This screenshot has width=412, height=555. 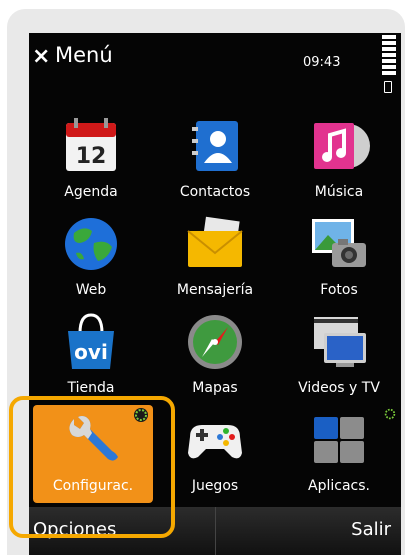 I want to click on app-contactos: Contactos, so click(x=215, y=160).